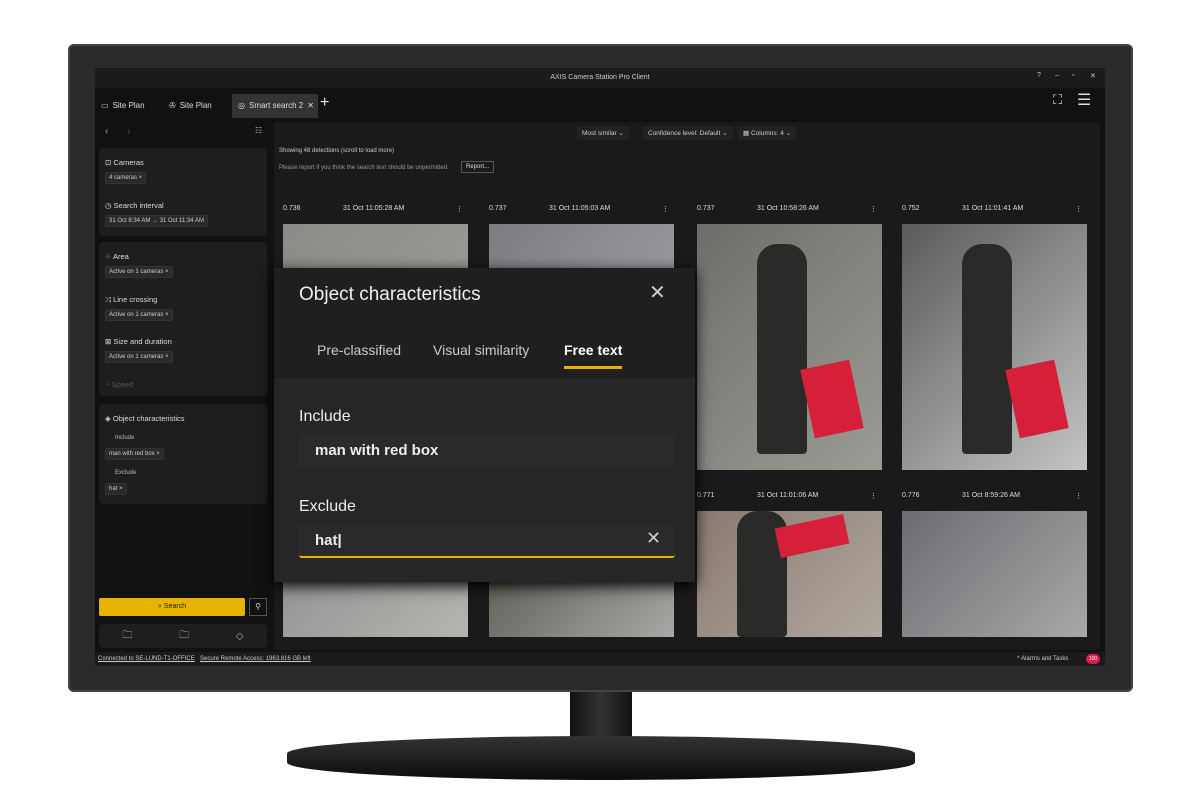 The image size is (1200, 800). I want to click on window-title: AXIS Camera Station Pro Client, so click(600, 78).